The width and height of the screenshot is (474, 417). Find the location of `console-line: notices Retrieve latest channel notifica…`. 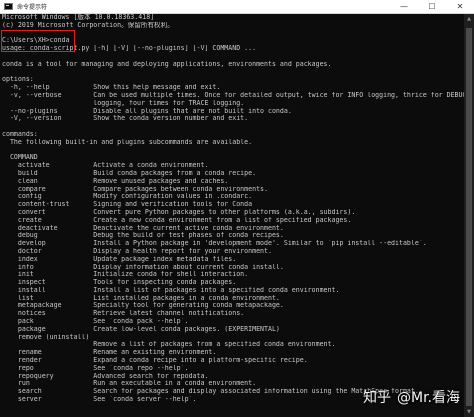

console-line: notices Retrieve latest channel notifica… is located at coordinates (123, 314).